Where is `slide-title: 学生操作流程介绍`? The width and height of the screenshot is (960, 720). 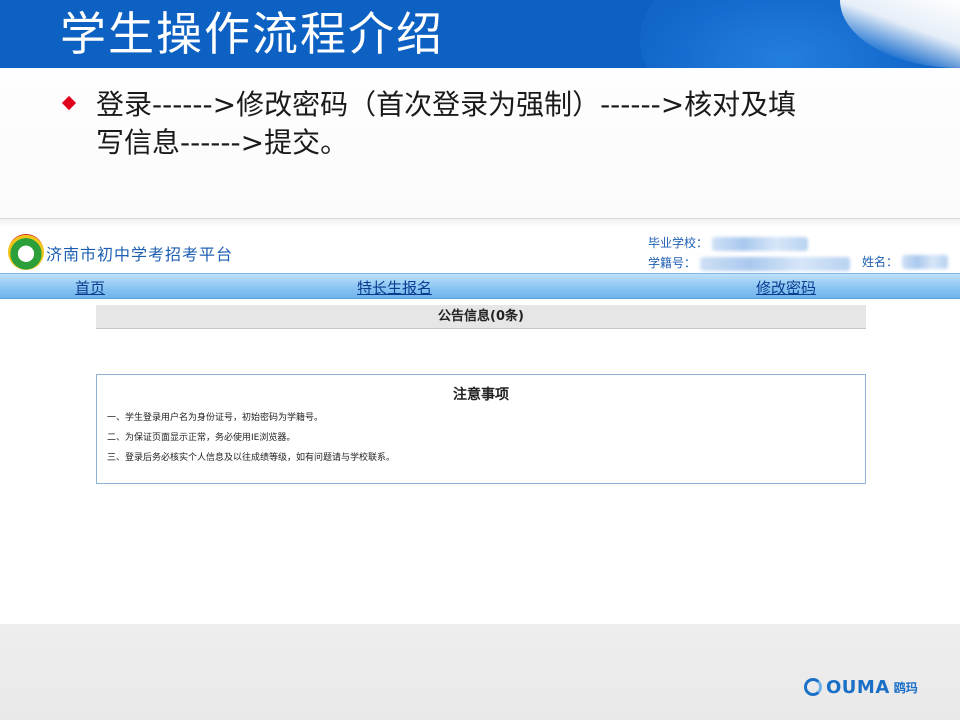
slide-title: 学生操作流程介绍 is located at coordinates (252, 34).